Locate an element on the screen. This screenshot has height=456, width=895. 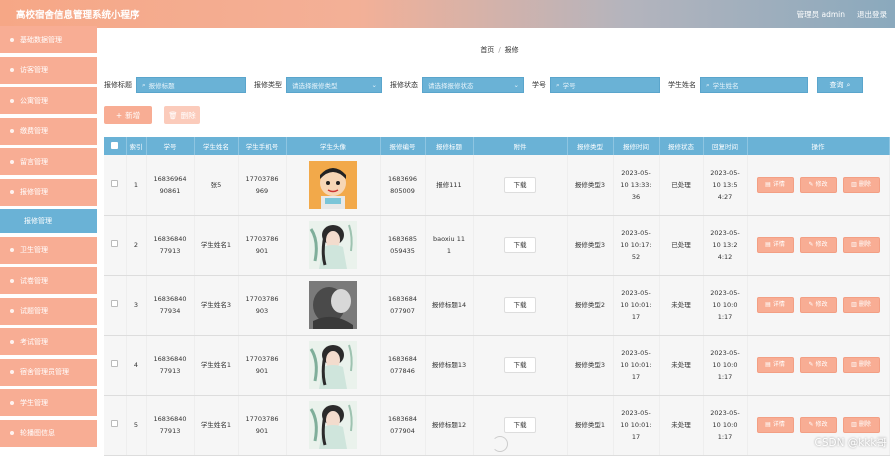
student-name-filter-input: ⌕ 学生姓名 is located at coordinates (754, 85).